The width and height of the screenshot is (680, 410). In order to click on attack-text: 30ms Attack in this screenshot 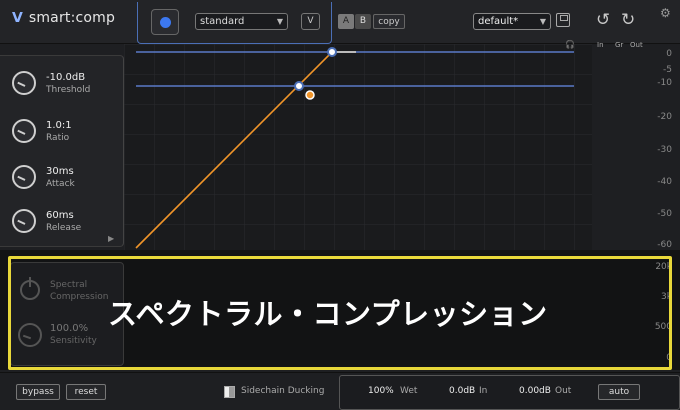, I will do `click(60, 177)`.